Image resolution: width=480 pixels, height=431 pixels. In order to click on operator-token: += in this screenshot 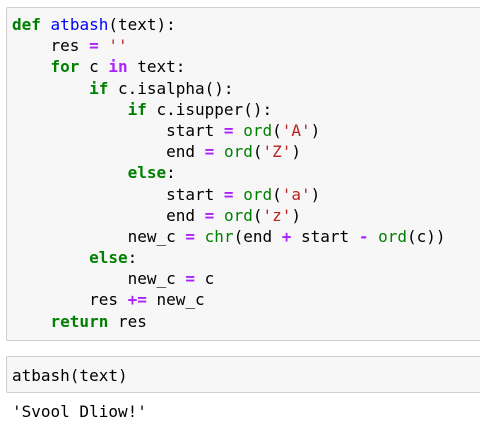, I will do `click(137, 300)`.